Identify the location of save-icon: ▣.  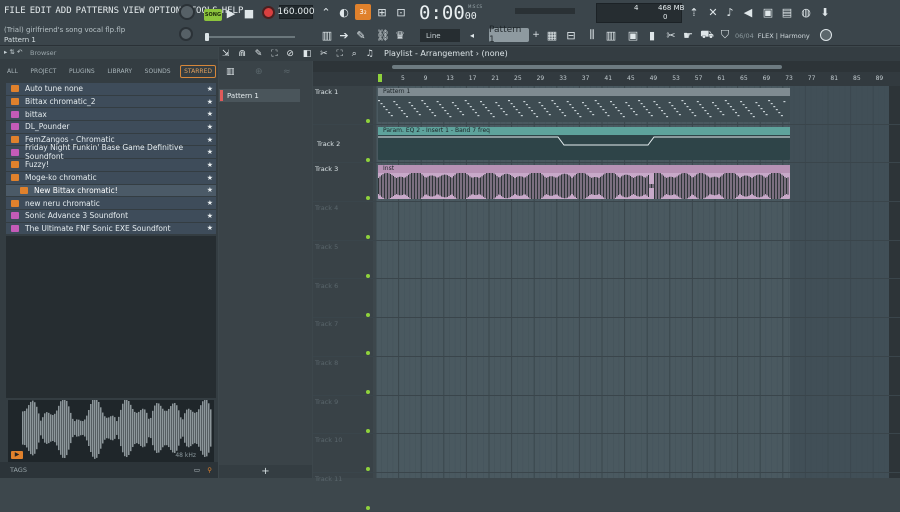
(768, 12).